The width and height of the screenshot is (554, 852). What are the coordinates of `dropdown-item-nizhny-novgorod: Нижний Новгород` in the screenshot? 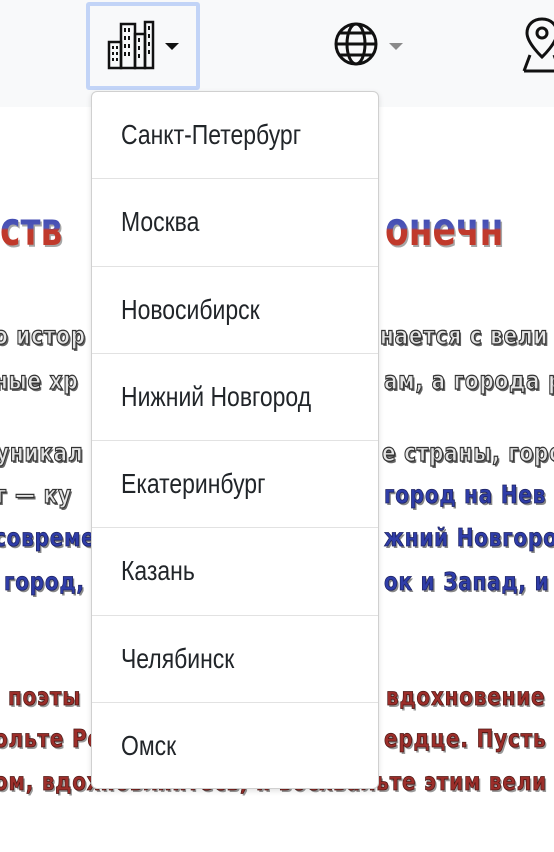 It's located at (235, 397).